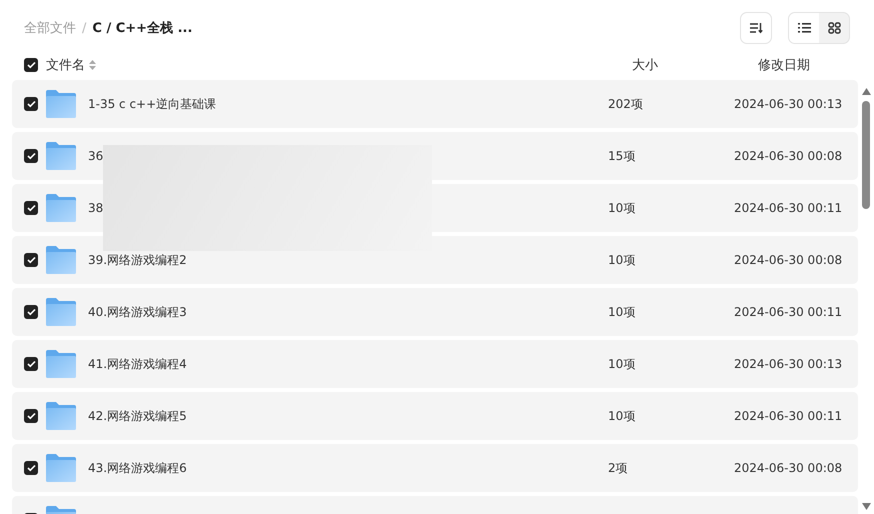 This screenshot has width=874, height=514. Describe the element at coordinates (137, 260) in the screenshot. I see `file-name: 39.网络游戏编程2` at that location.